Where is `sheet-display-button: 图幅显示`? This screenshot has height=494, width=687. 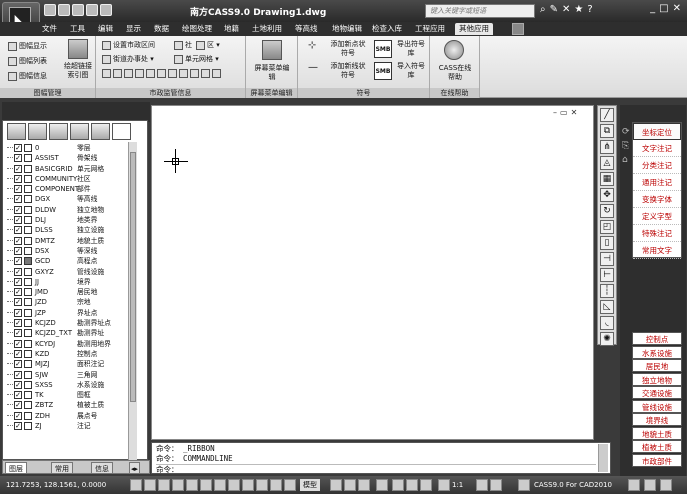
sheet-display-button: 图幅显示 is located at coordinates (27, 46).